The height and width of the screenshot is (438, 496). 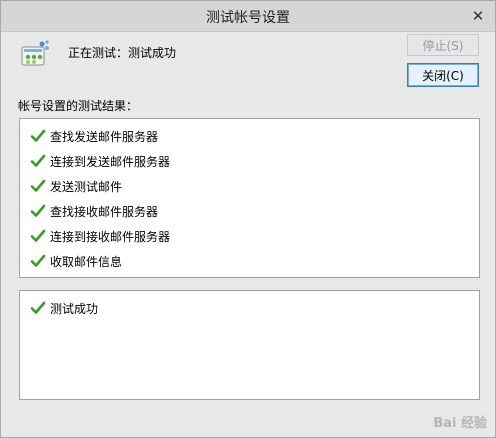 I want to click on list-item-label: 收取邮件信息, so click(x=86, y=261).